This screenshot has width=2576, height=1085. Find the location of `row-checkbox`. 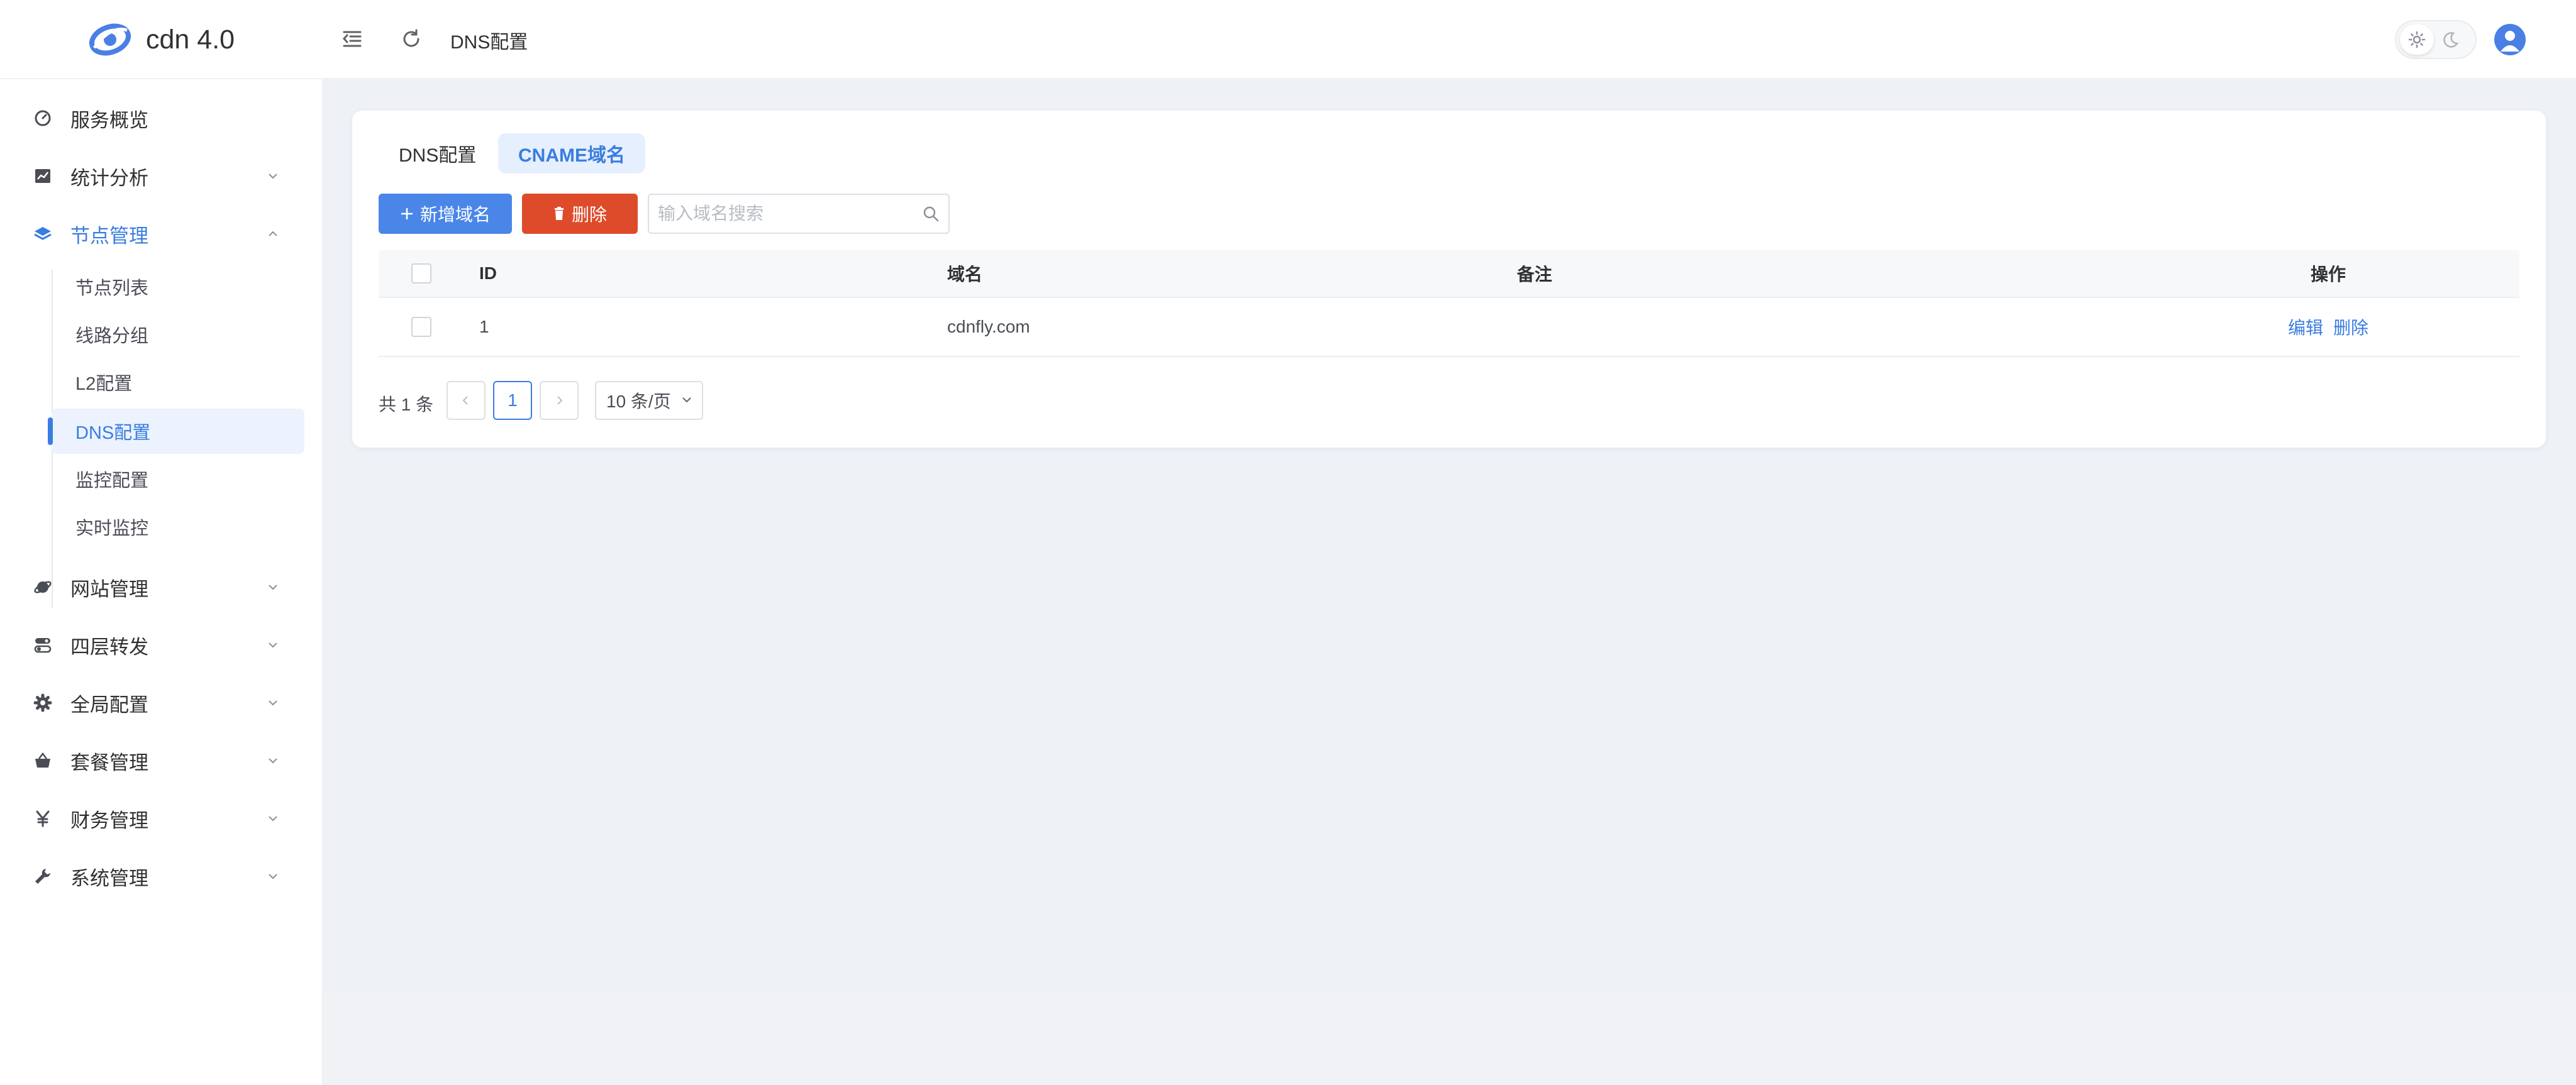

row-checkbox is located at coordinates (421, 327).